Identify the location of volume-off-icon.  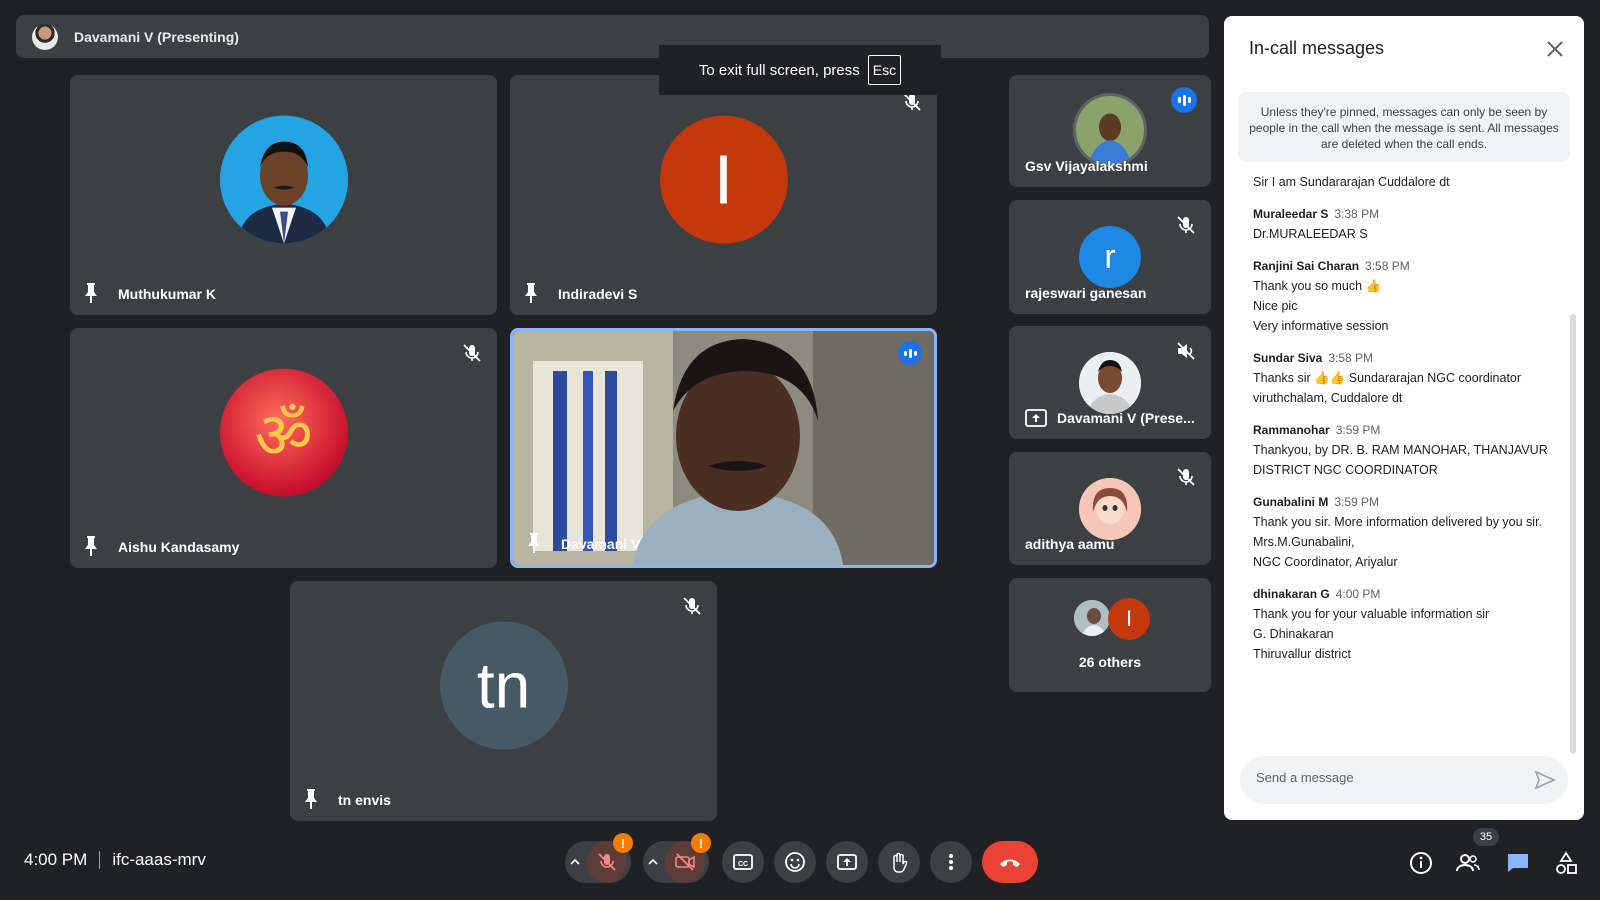
(1186, 351).